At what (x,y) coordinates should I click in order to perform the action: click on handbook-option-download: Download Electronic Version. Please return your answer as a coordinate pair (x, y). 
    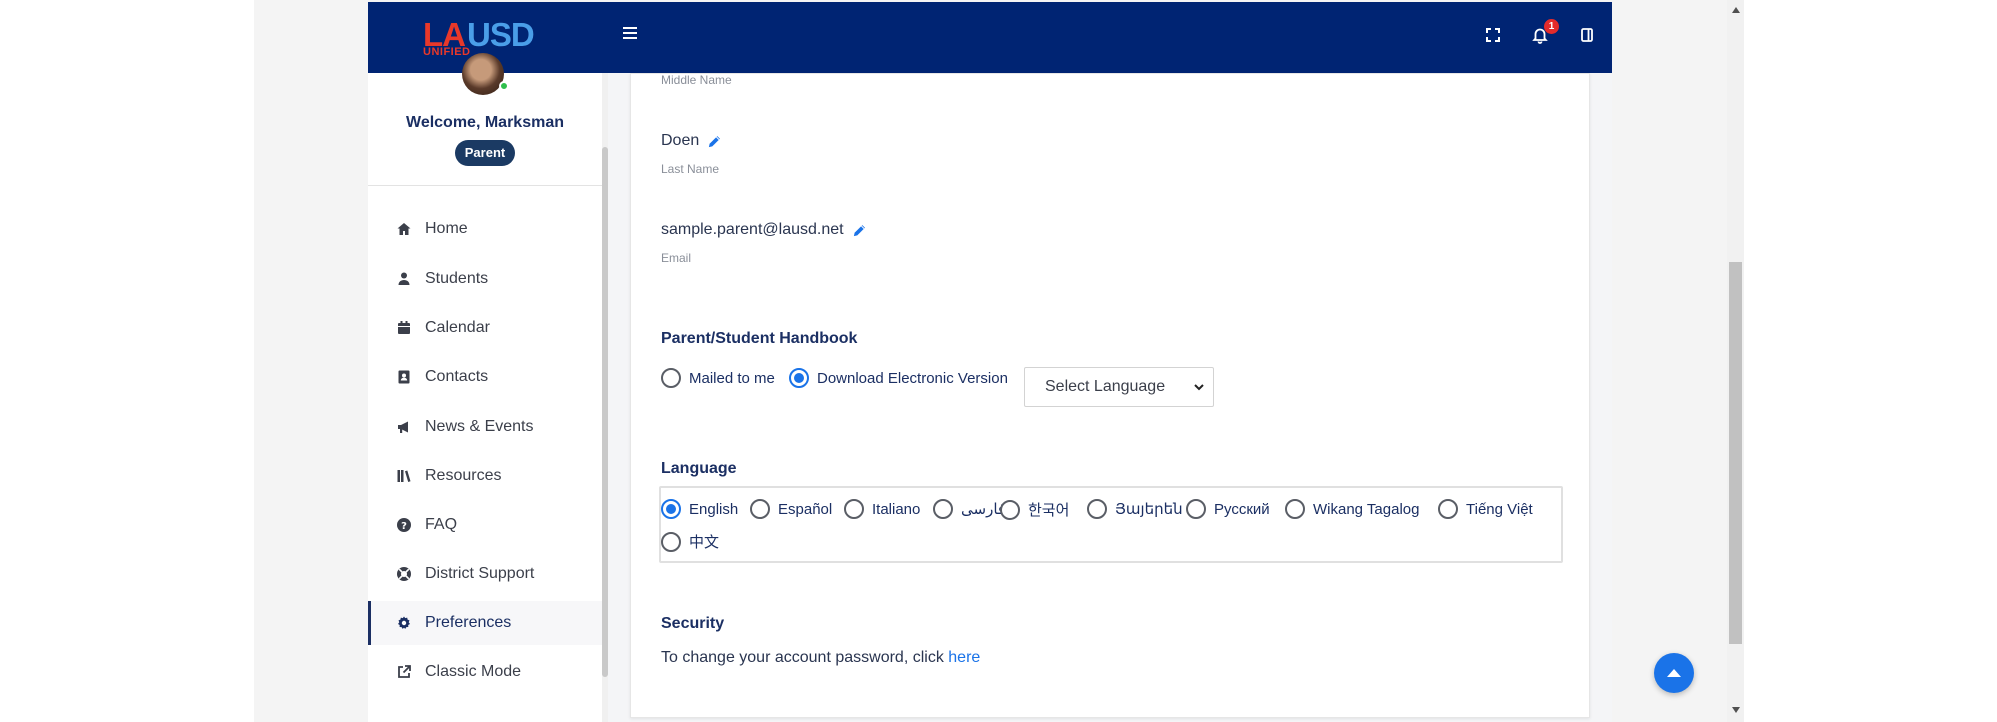
    Looking at the image, I should click on (898, 378).